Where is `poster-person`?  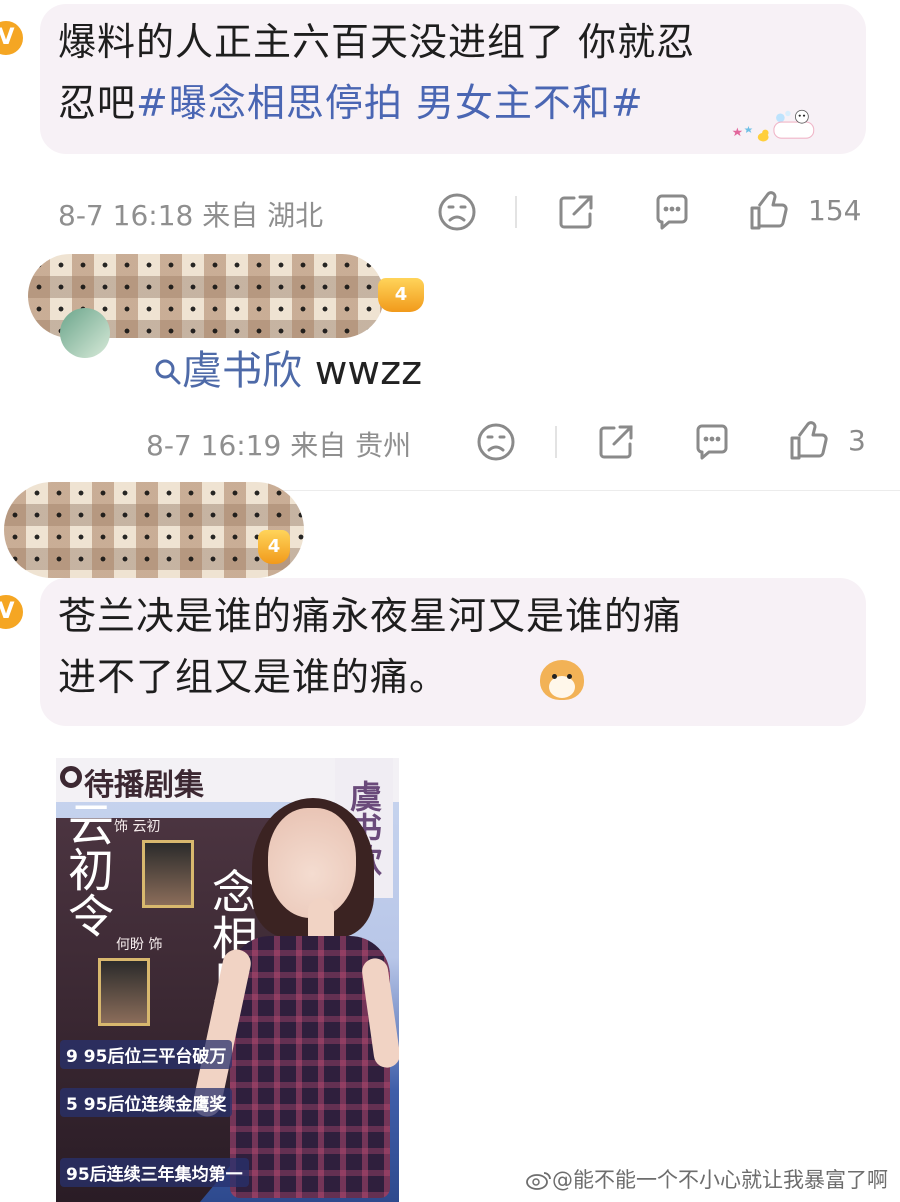
poster-person is located at coordinates (294, 998).